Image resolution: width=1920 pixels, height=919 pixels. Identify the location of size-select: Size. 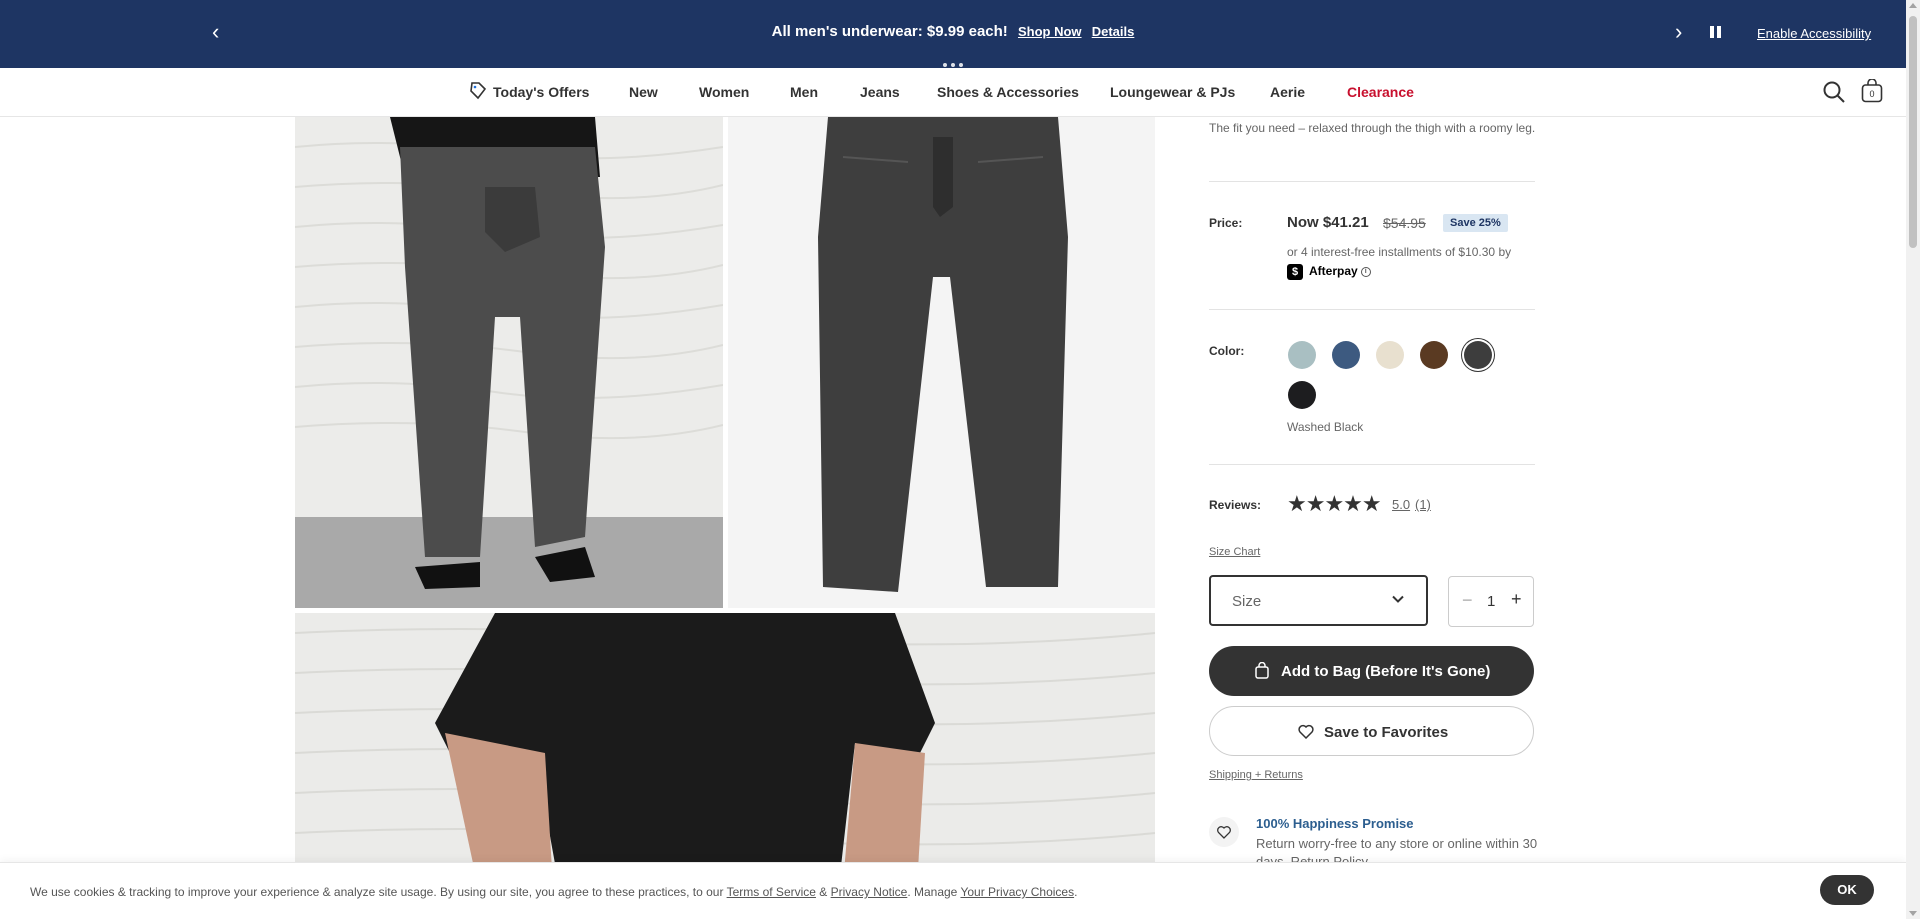
(1318, 600).